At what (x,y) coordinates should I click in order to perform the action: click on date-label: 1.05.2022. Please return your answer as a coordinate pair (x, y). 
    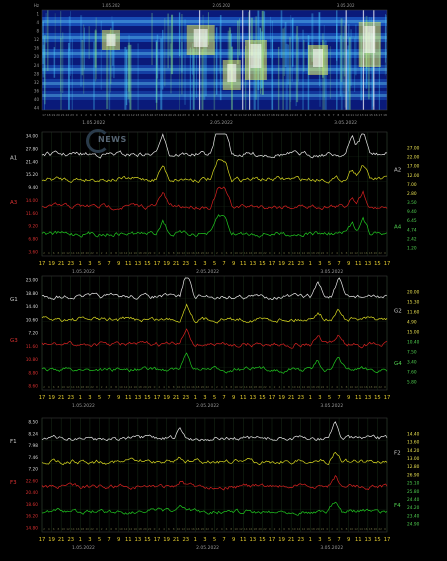
    Looking at the image, I should click on (83, 548).